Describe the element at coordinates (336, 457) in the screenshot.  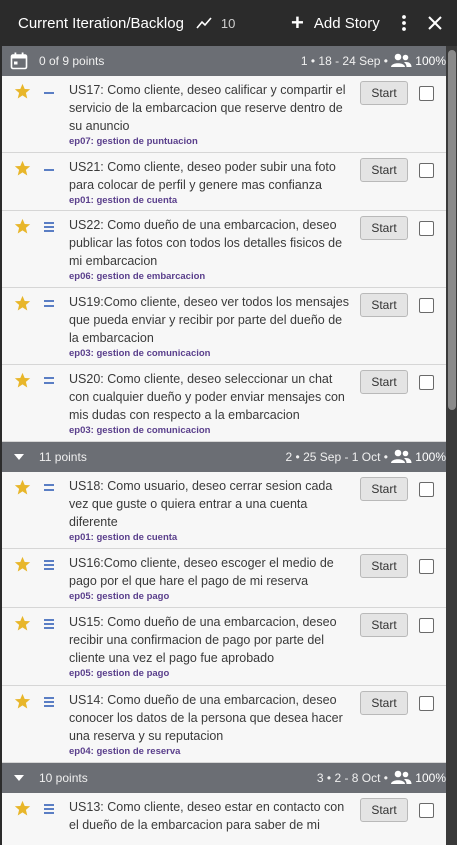
I see `iteration-dates: 2 • 25 Sep - 1 Oct •` at that location.